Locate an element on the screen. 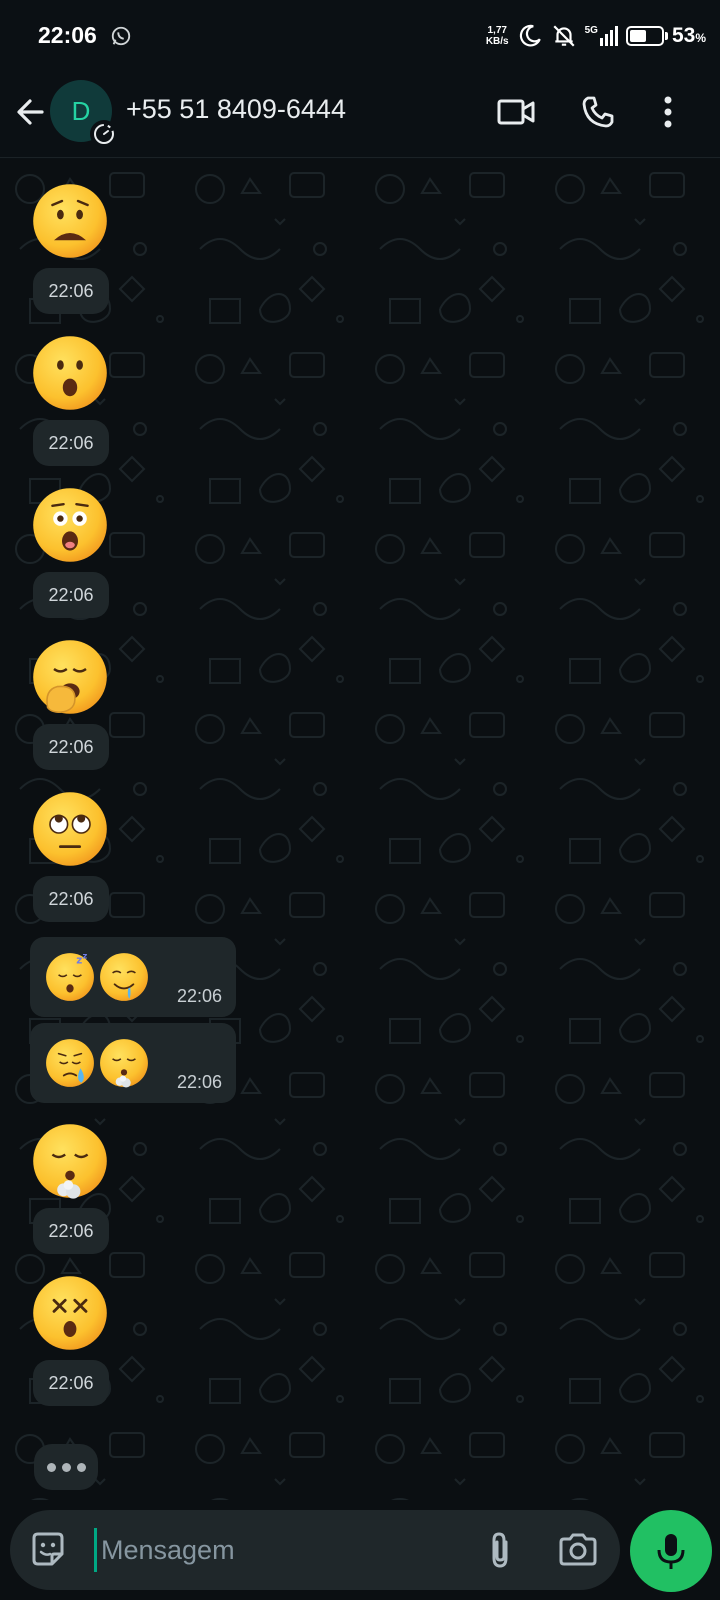 The height and width of the screenshot is (1600, 720). face-exhaling-emoji-message is located at coordinates (70, 1161).